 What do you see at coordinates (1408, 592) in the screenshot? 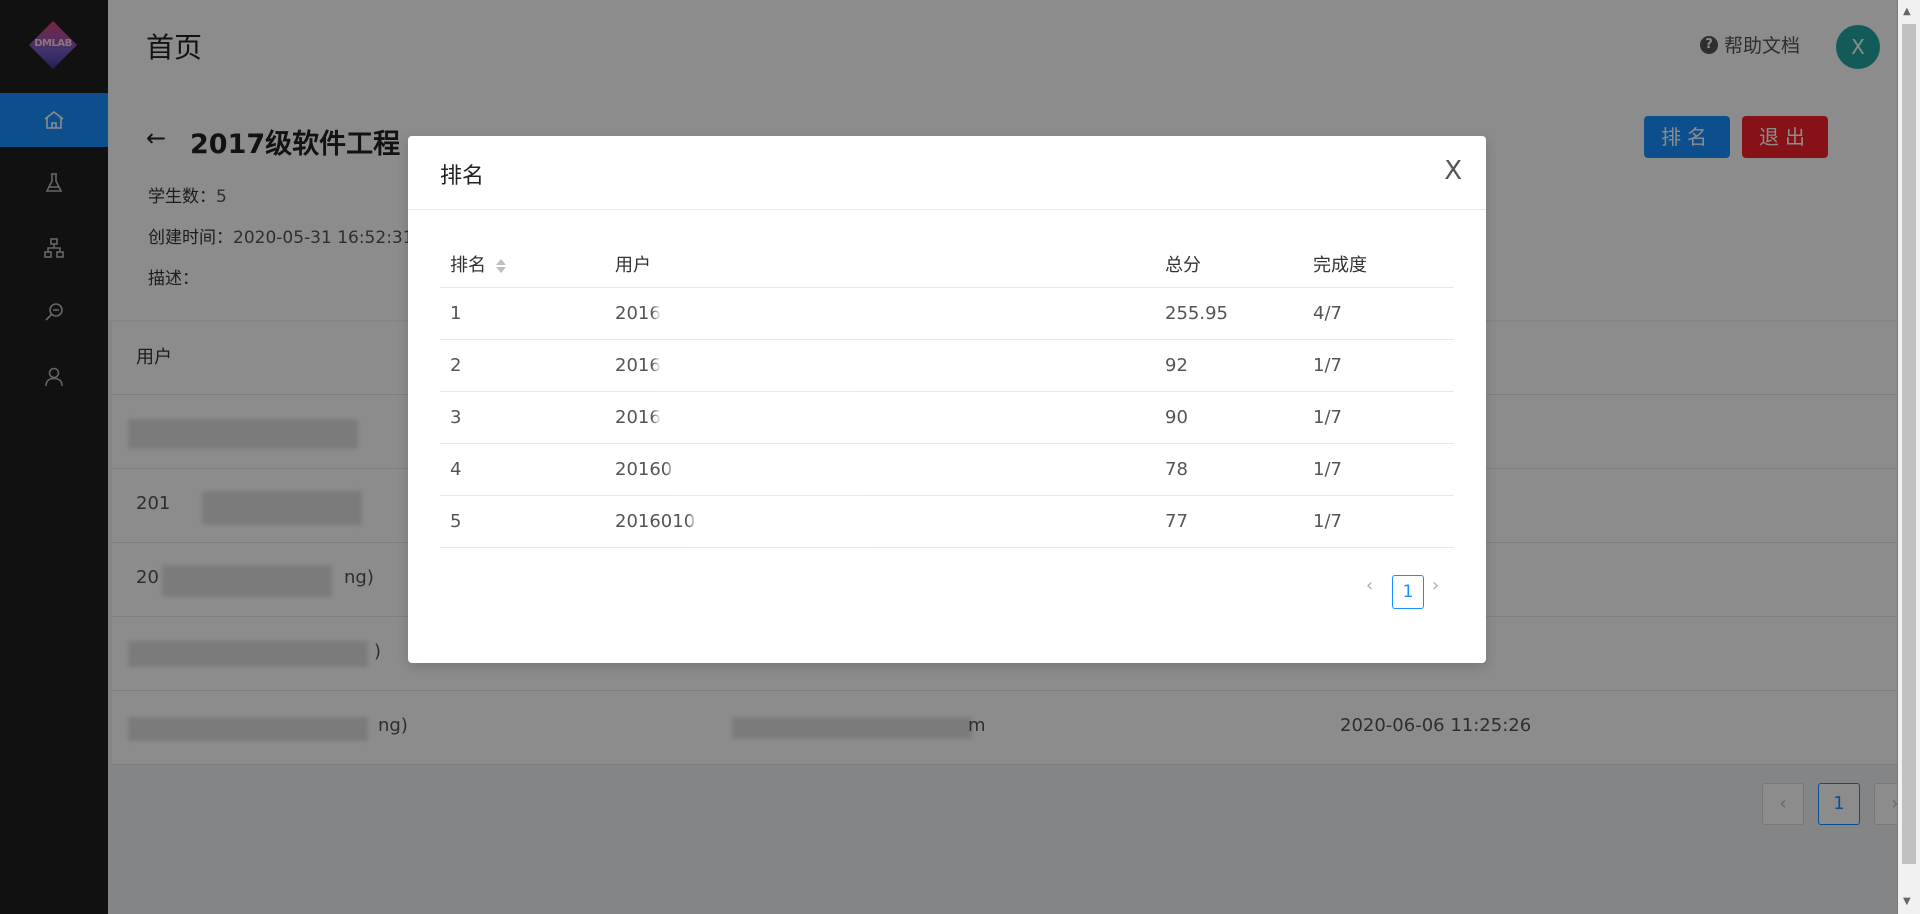
I see `modal-page-button: 1` at bounding box center [1408, 592].